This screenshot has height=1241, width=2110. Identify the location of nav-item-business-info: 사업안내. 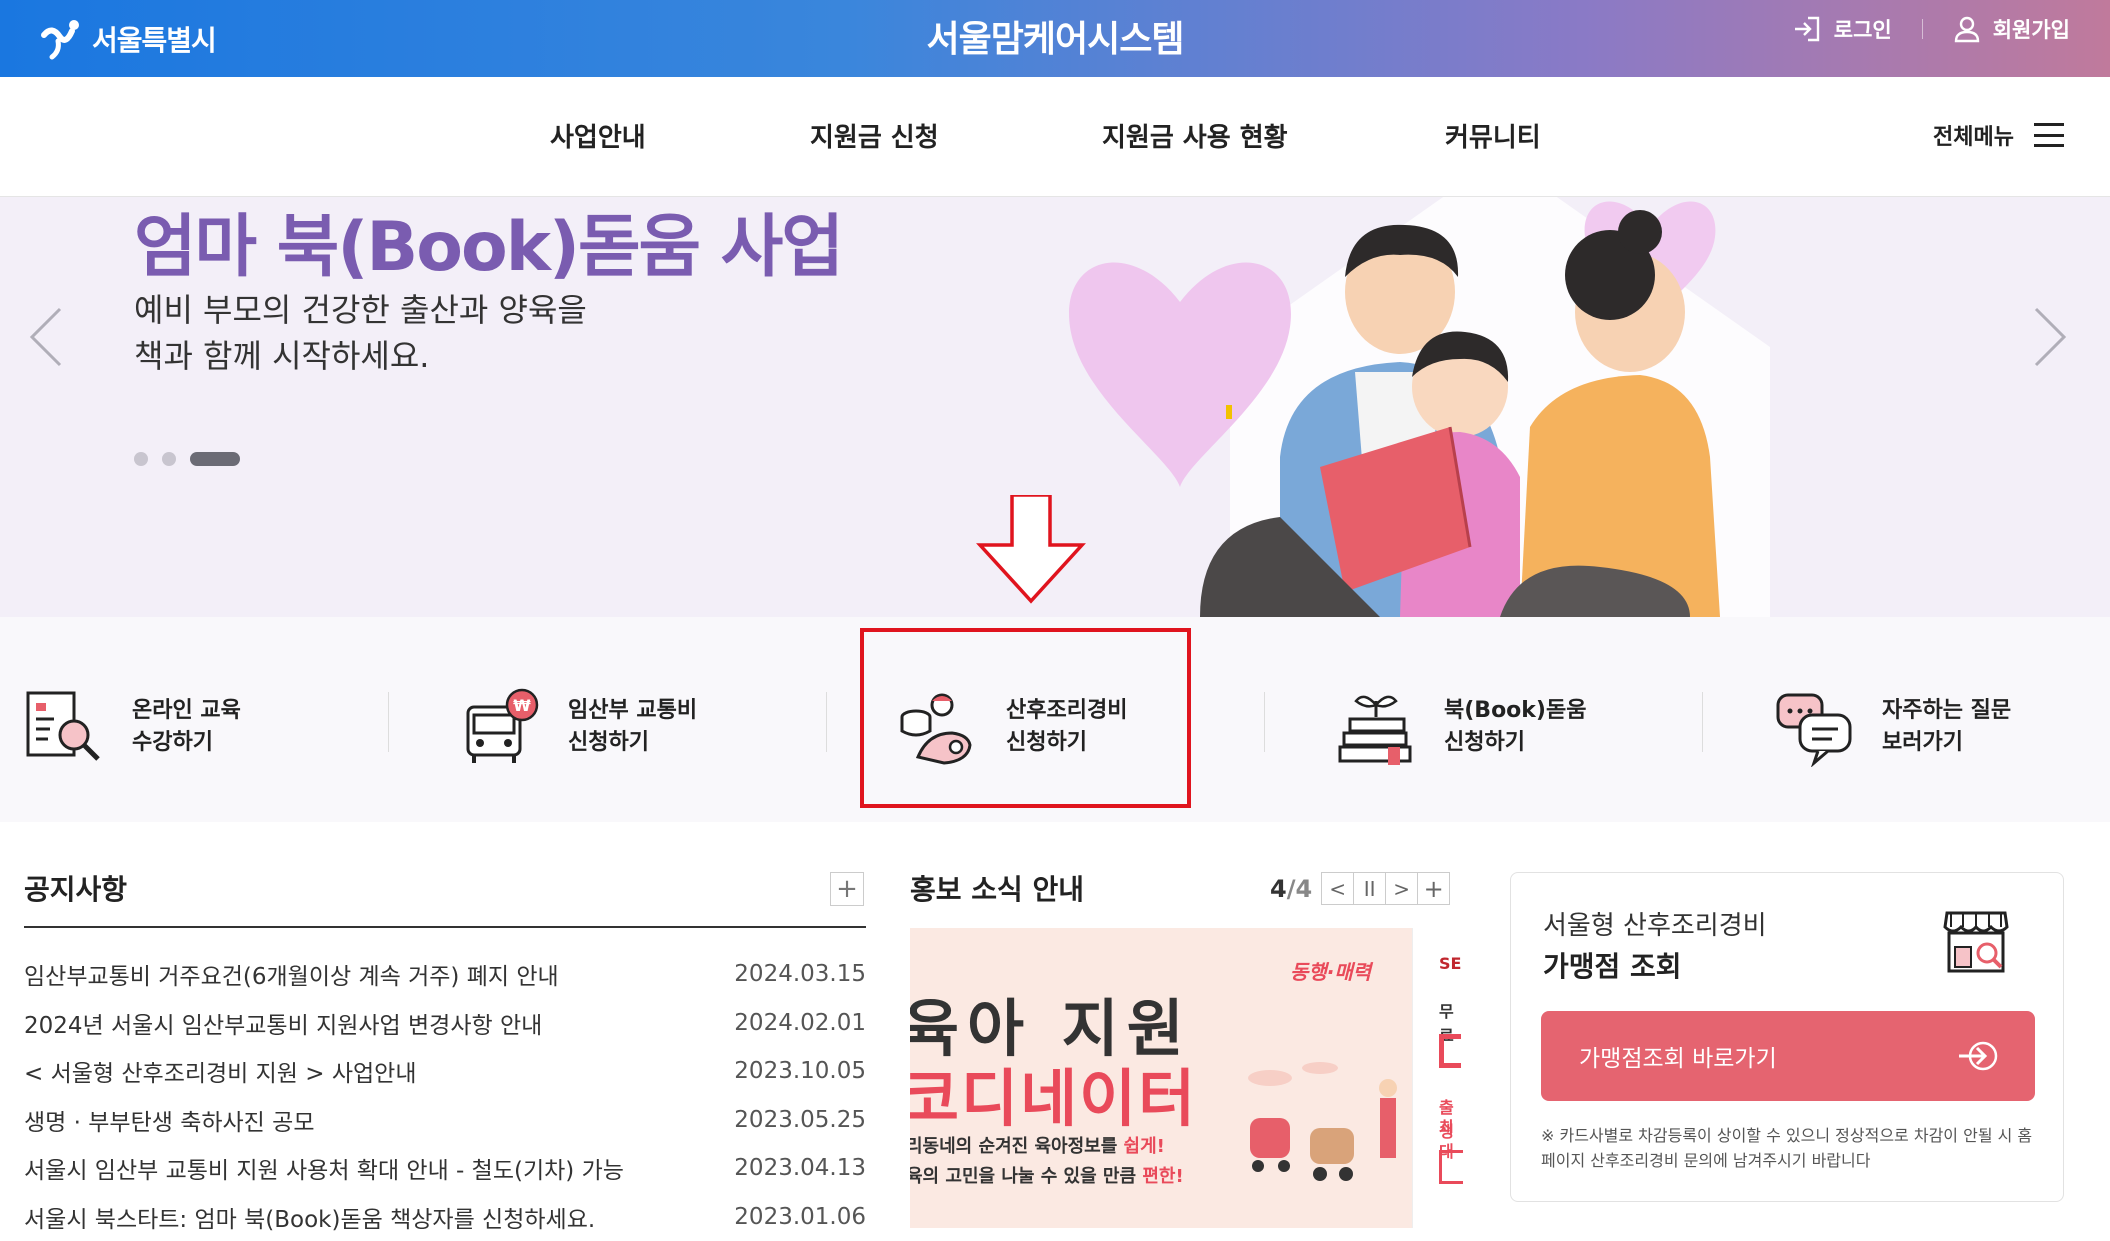
(598, 135).